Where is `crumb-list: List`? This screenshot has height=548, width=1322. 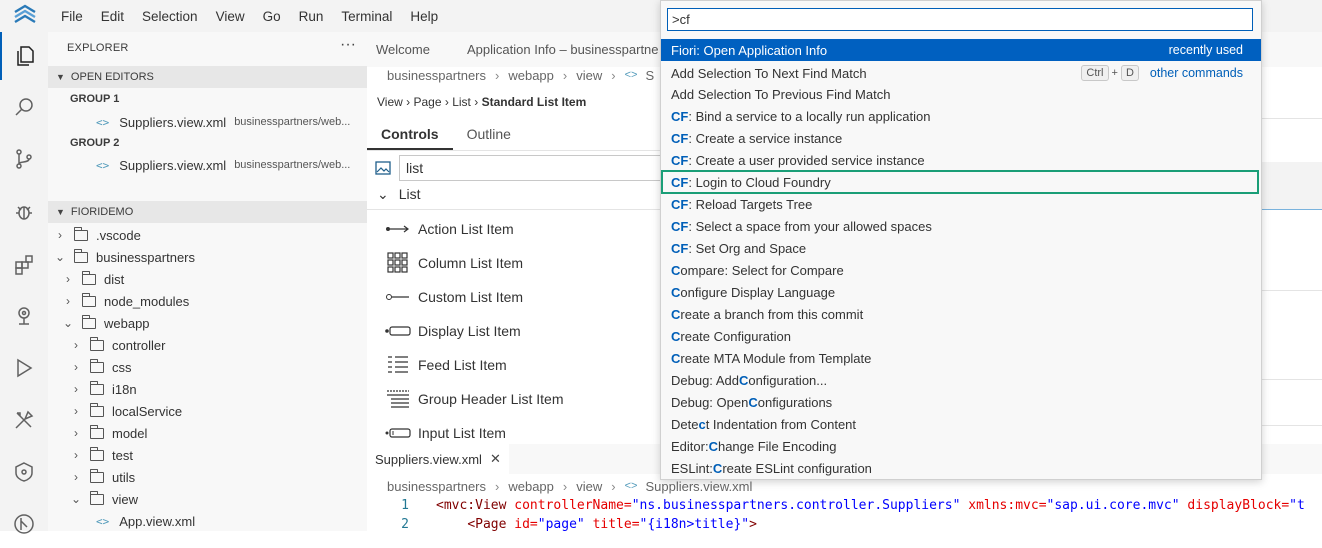
crumb-list: List is located at coordinates (461, 102).